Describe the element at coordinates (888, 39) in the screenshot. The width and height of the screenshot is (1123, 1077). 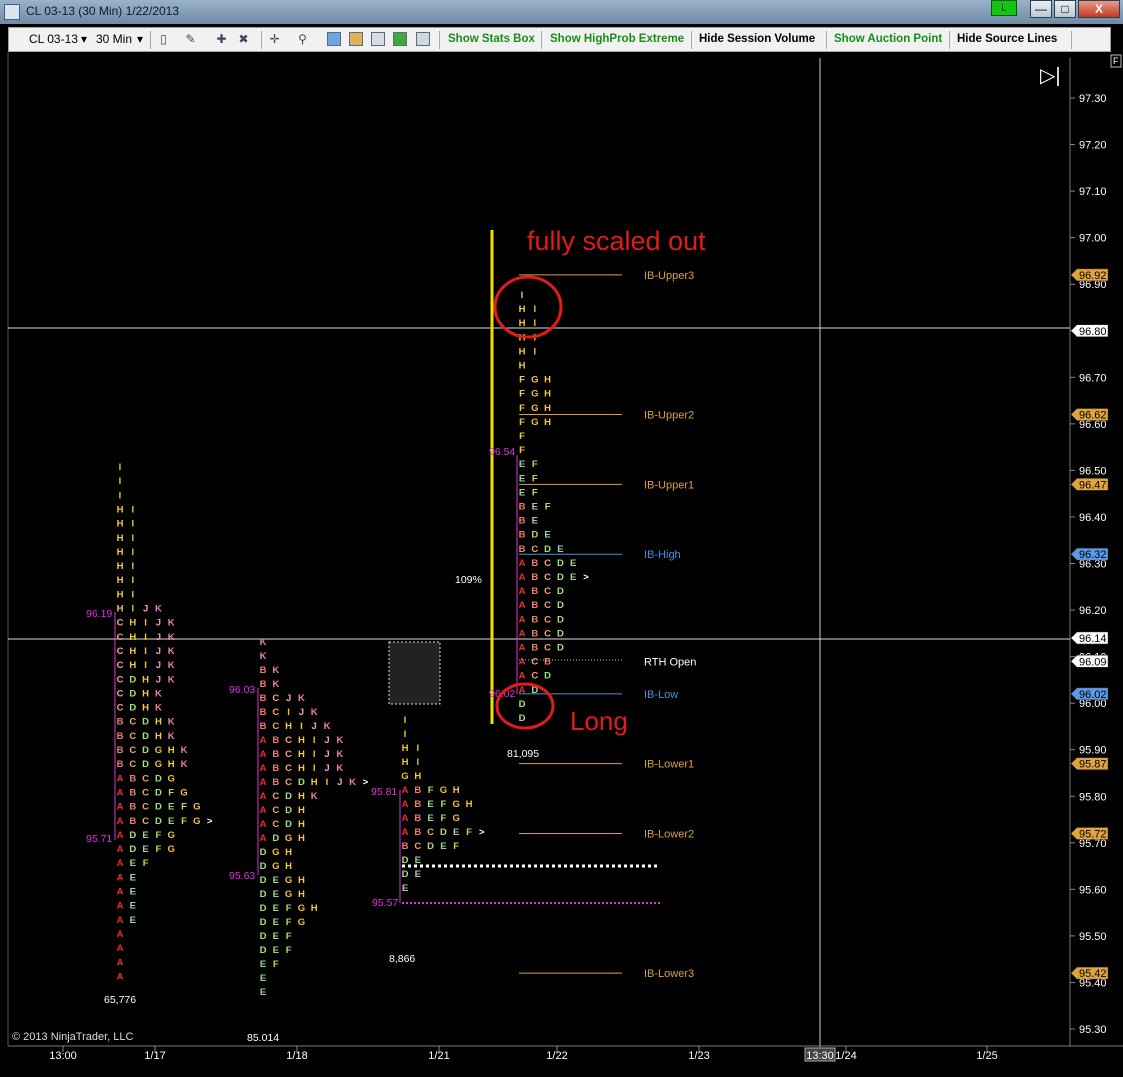
I see `show-auction-point-button: Show Auction Point` at that location.